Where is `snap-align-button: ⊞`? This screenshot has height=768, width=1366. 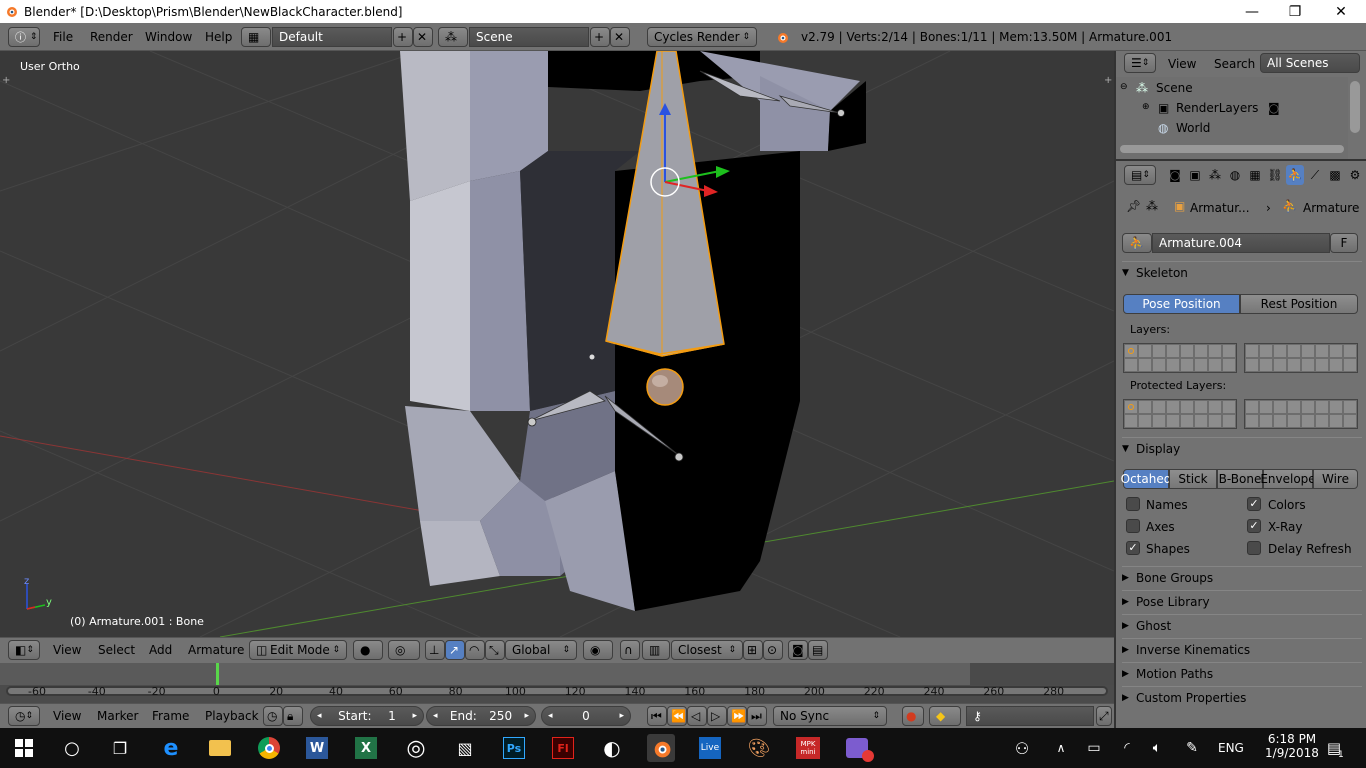 snap-align-button: ⊞ is located at coordinates (753, 650).